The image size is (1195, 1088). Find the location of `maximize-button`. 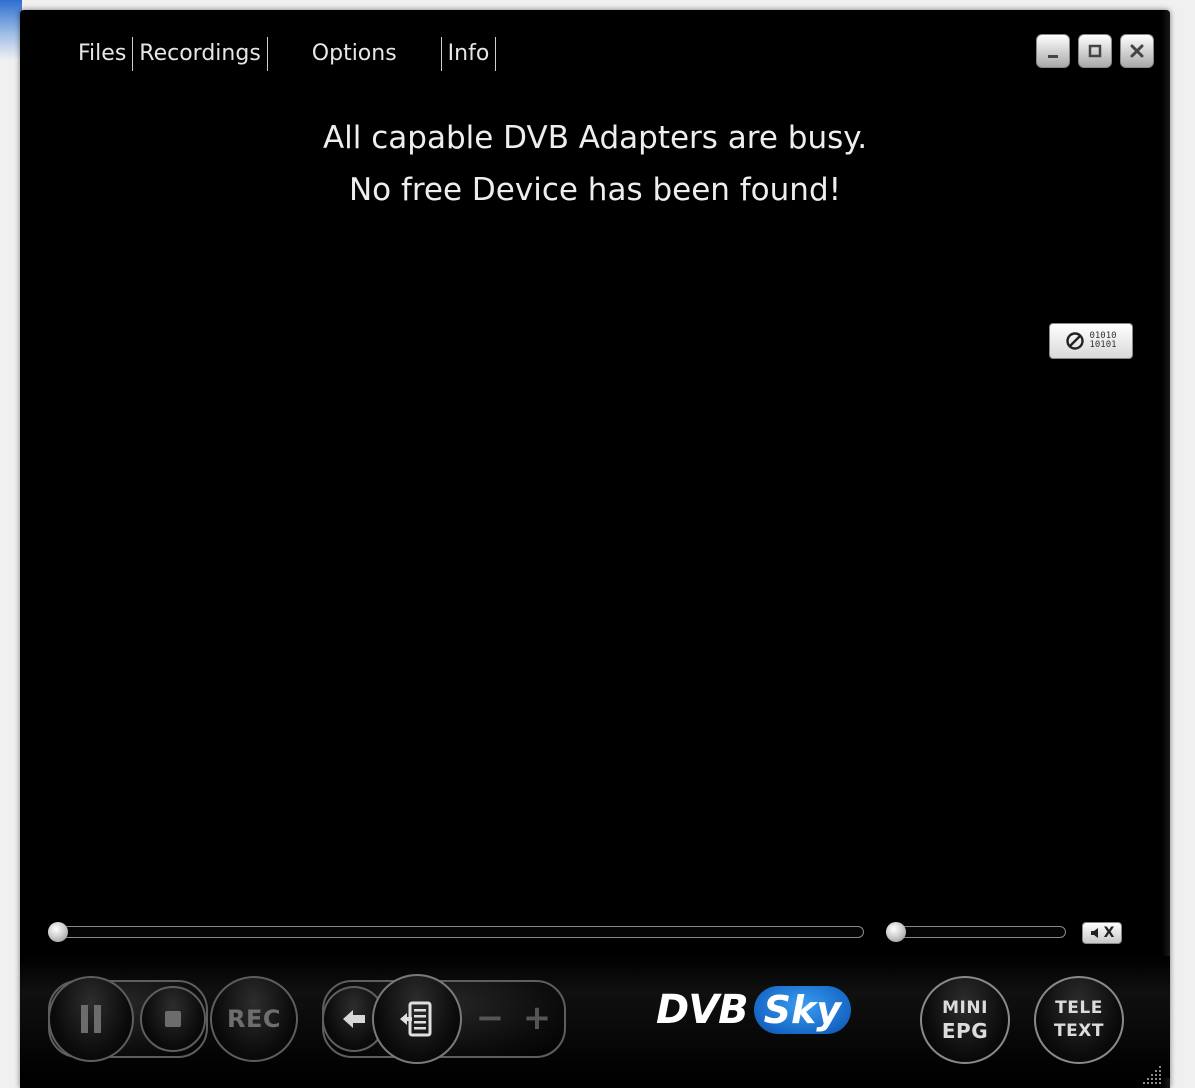

maximize-button is located at coordinates (1095, 51).